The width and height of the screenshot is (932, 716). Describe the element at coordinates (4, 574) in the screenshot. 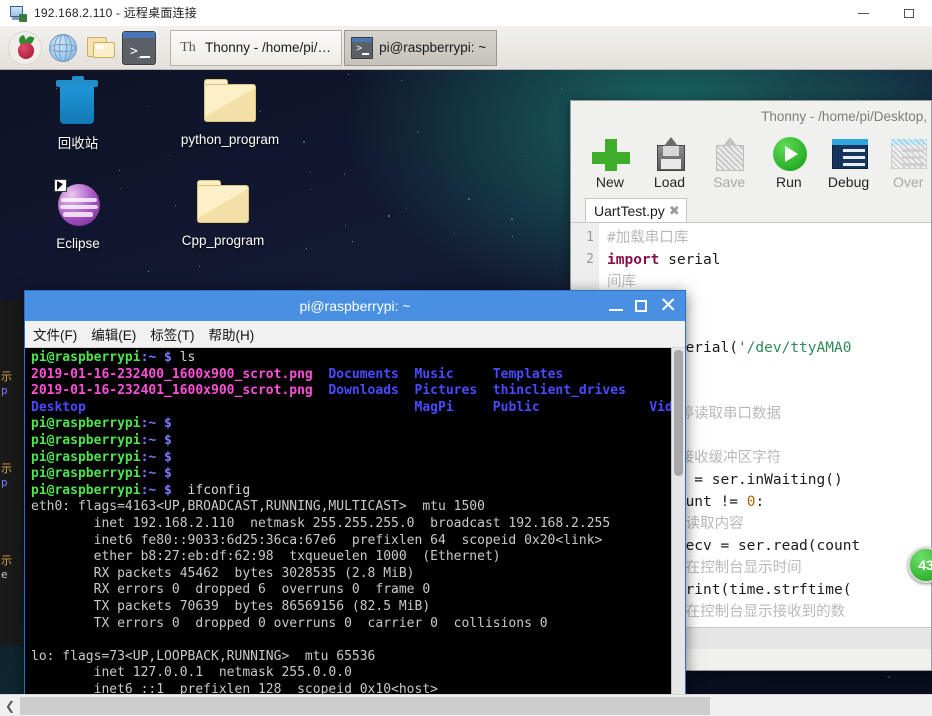

I see `bg-fragment: e` at that location.